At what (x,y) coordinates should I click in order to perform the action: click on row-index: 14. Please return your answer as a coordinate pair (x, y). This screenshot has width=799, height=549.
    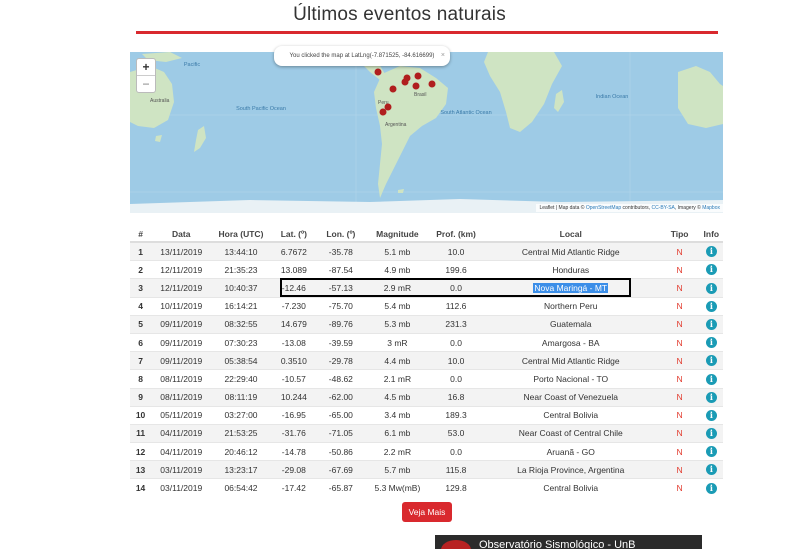
    Looking at the image, I should click on (141, 487).